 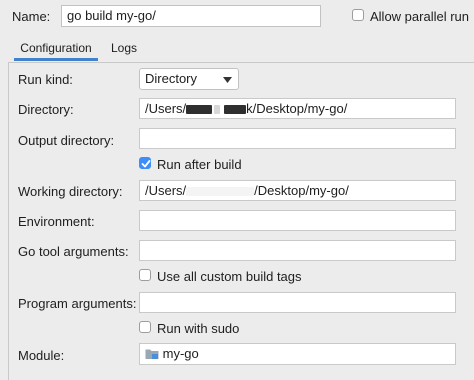 I want to click on run-kind-value: Directory, so click(x=171, y=78).